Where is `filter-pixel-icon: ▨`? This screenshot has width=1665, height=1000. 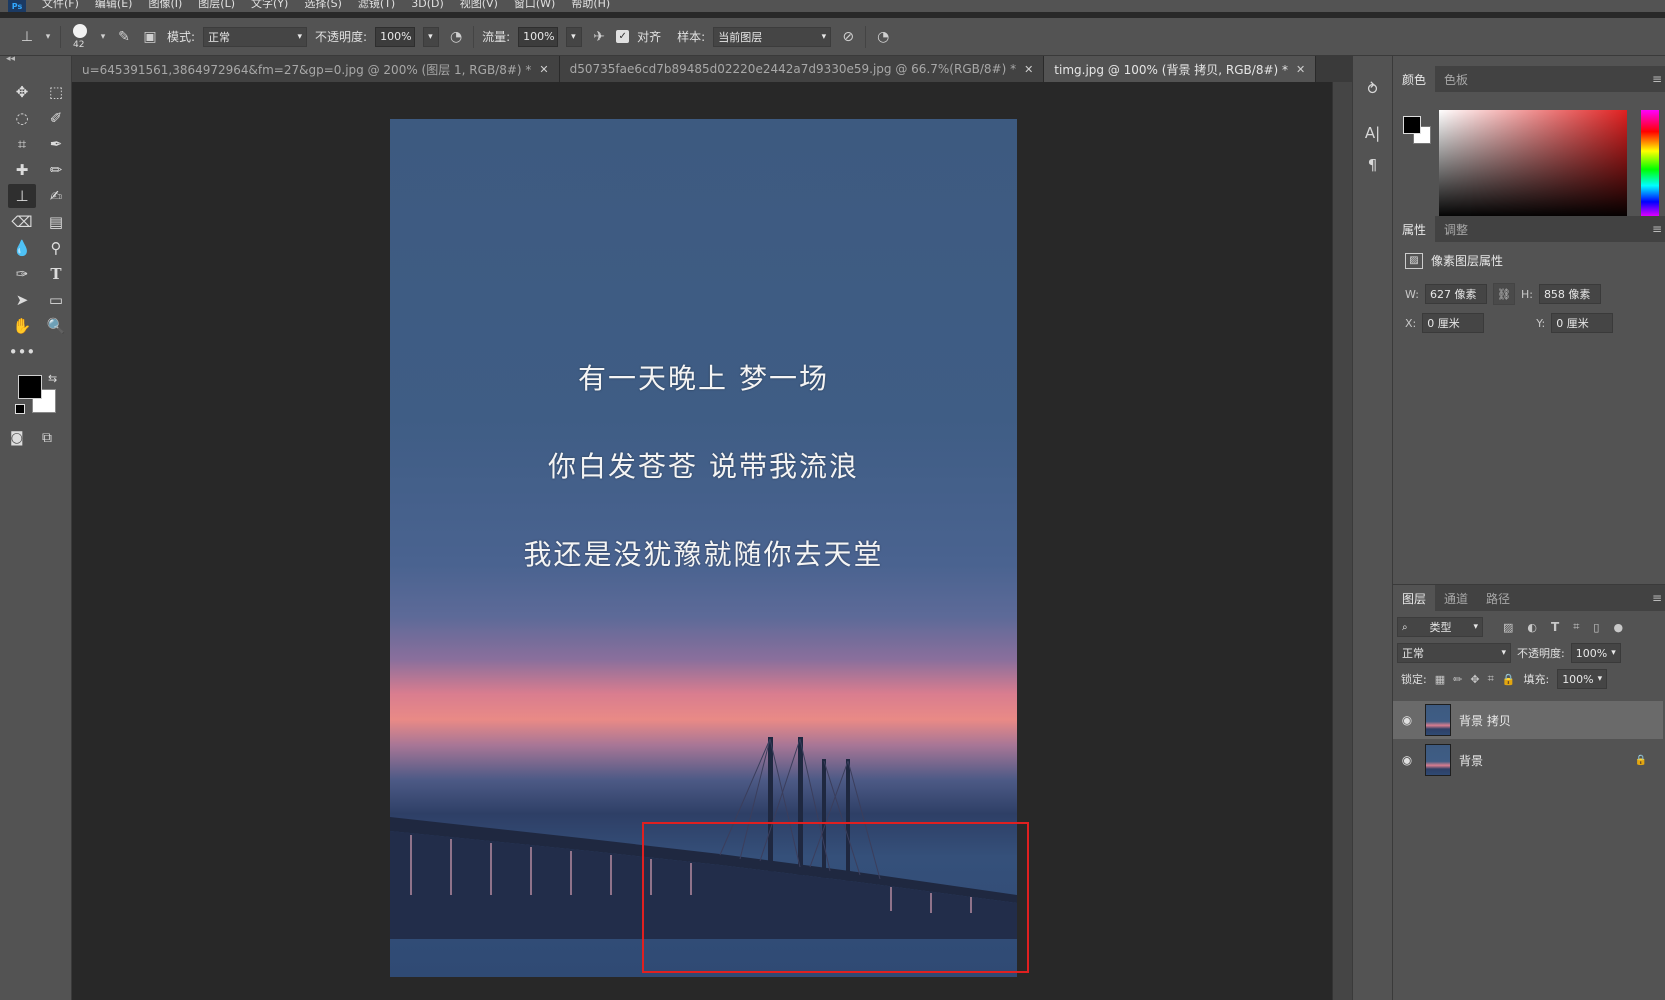 filter-pixel-icon: ▨ is located at coordinates (1508, 627).